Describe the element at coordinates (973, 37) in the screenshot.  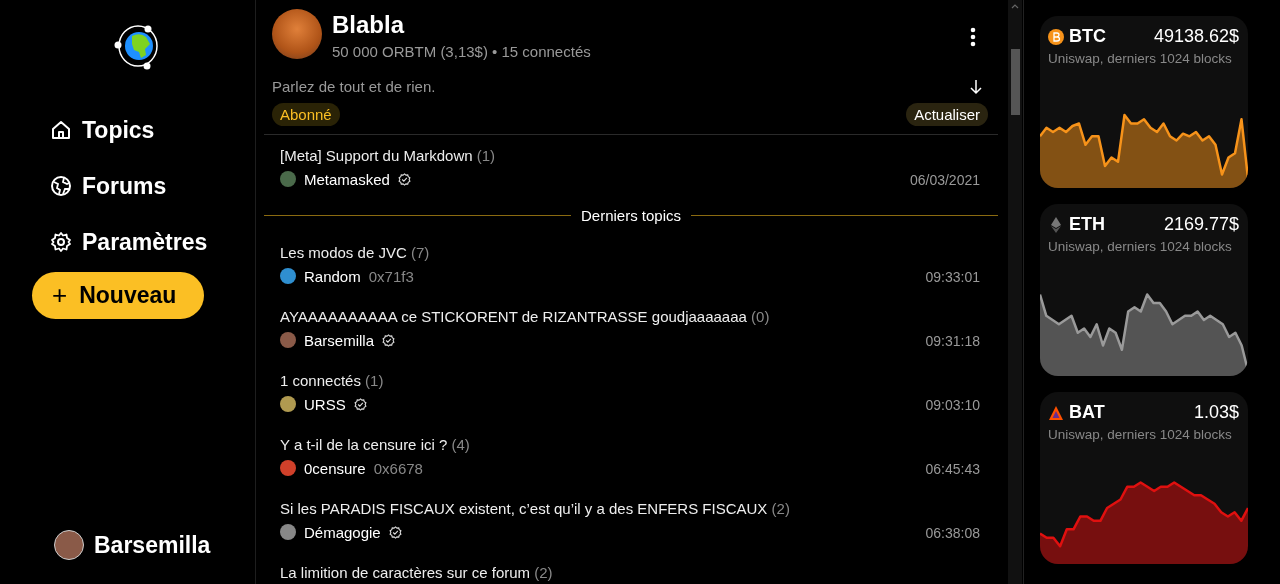
I see `more-options-icon` at that location.